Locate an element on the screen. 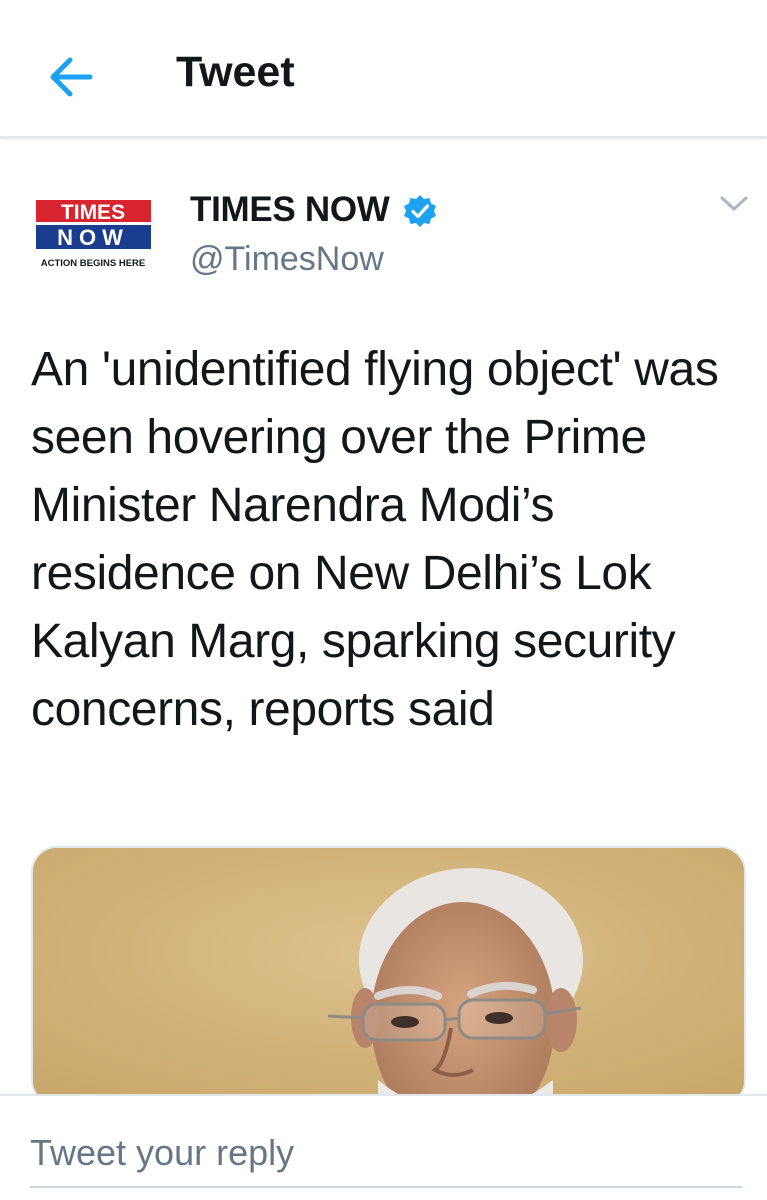  verified-badge-icon is located at coordinates (420, 211).